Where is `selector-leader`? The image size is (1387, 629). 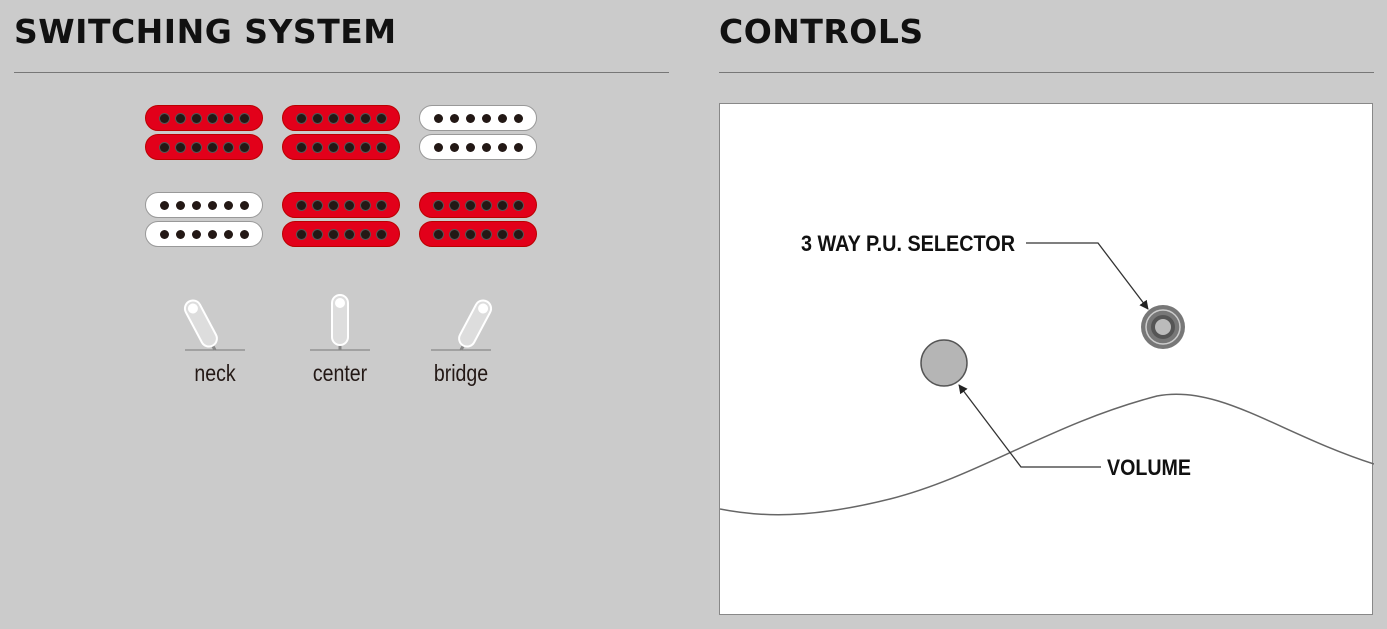 selector-leader is located at coordinates (1087, 276).